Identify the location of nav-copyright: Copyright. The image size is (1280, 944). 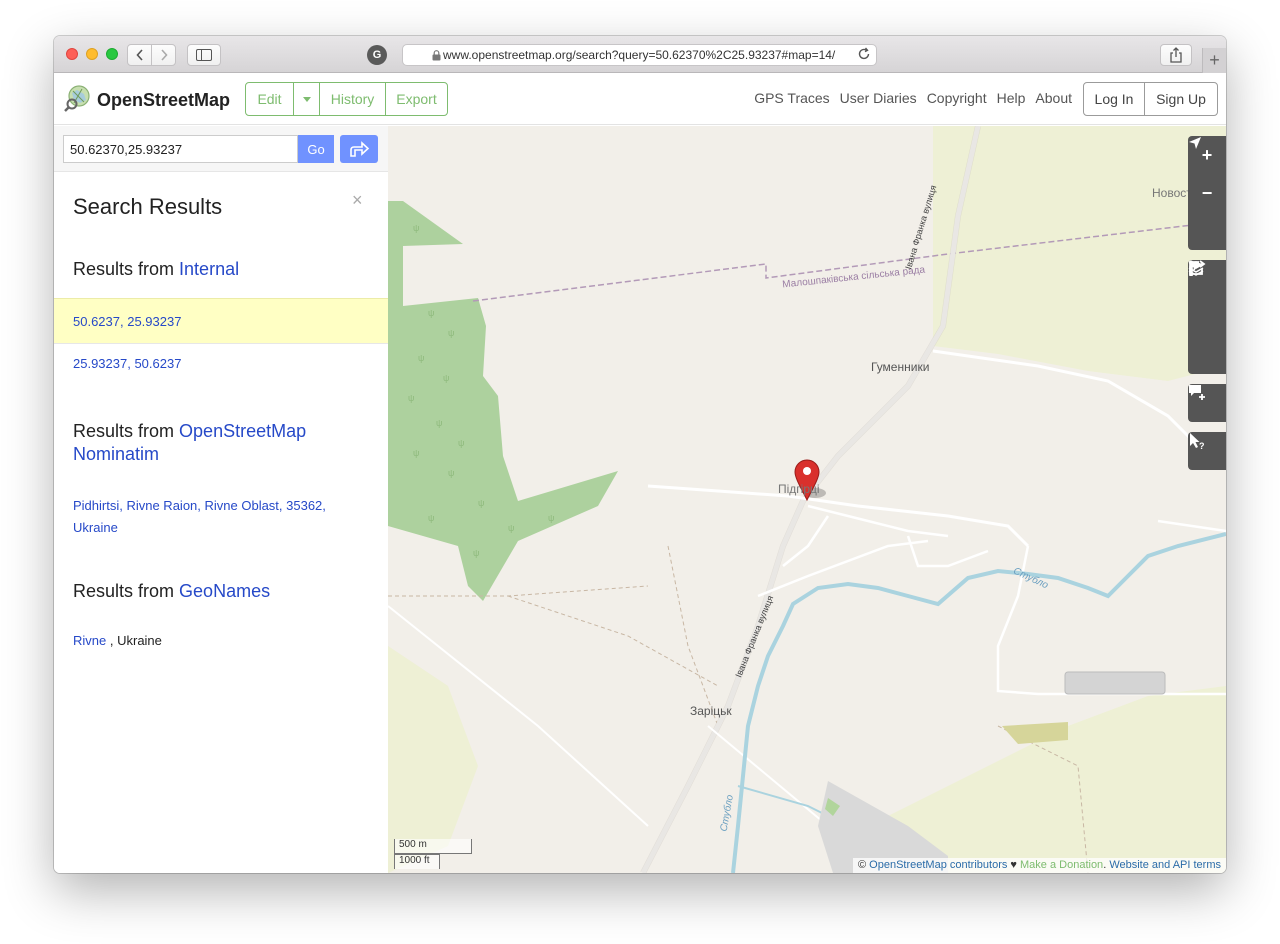
(957, 98).